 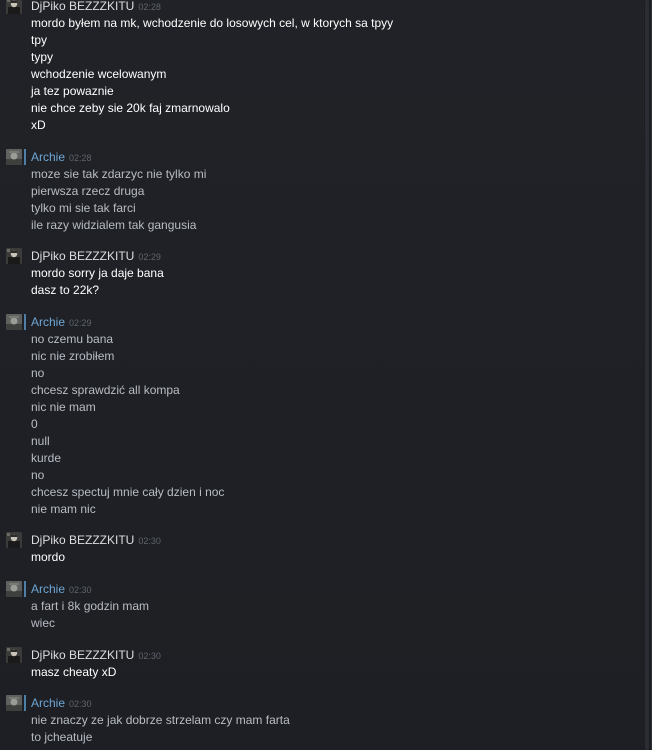 What do you see at coordinates (63, 509) in the screenshot?
I see `message-line: nie mam nic` at bounding box center [63, 509].